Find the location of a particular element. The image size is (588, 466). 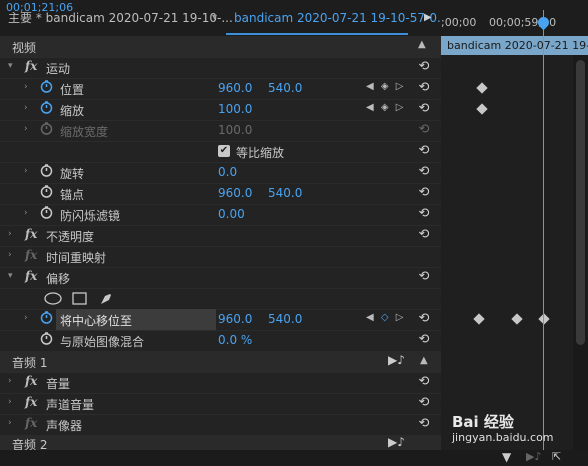

param-shift-center: › 将中心移位至 960.0 540.0 ◀ ◇ ▷ ⟲ is located at coordinates (220, 320).